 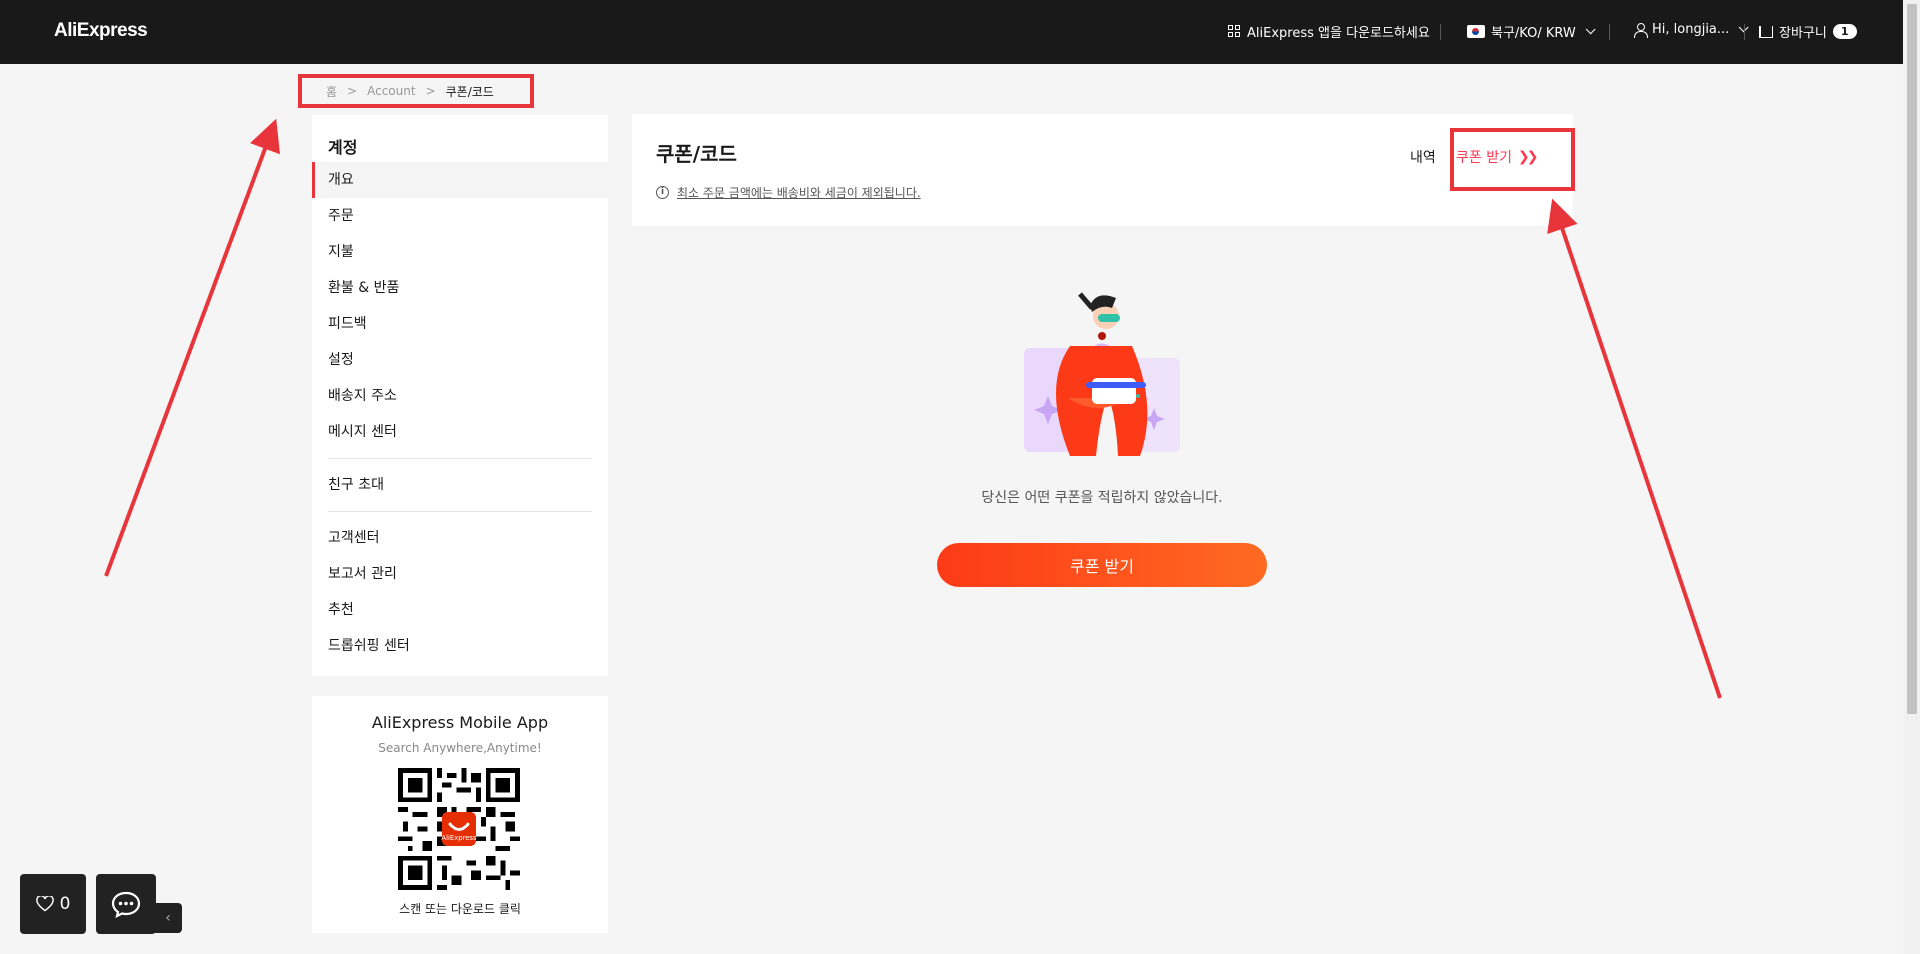 What do you see at coordinates (799, 192) in the screenshot?
I see `notice-text: 최소 주문 금액에는 배송비와 세금이 제외됩니다.` at bounding box center [799, 192].